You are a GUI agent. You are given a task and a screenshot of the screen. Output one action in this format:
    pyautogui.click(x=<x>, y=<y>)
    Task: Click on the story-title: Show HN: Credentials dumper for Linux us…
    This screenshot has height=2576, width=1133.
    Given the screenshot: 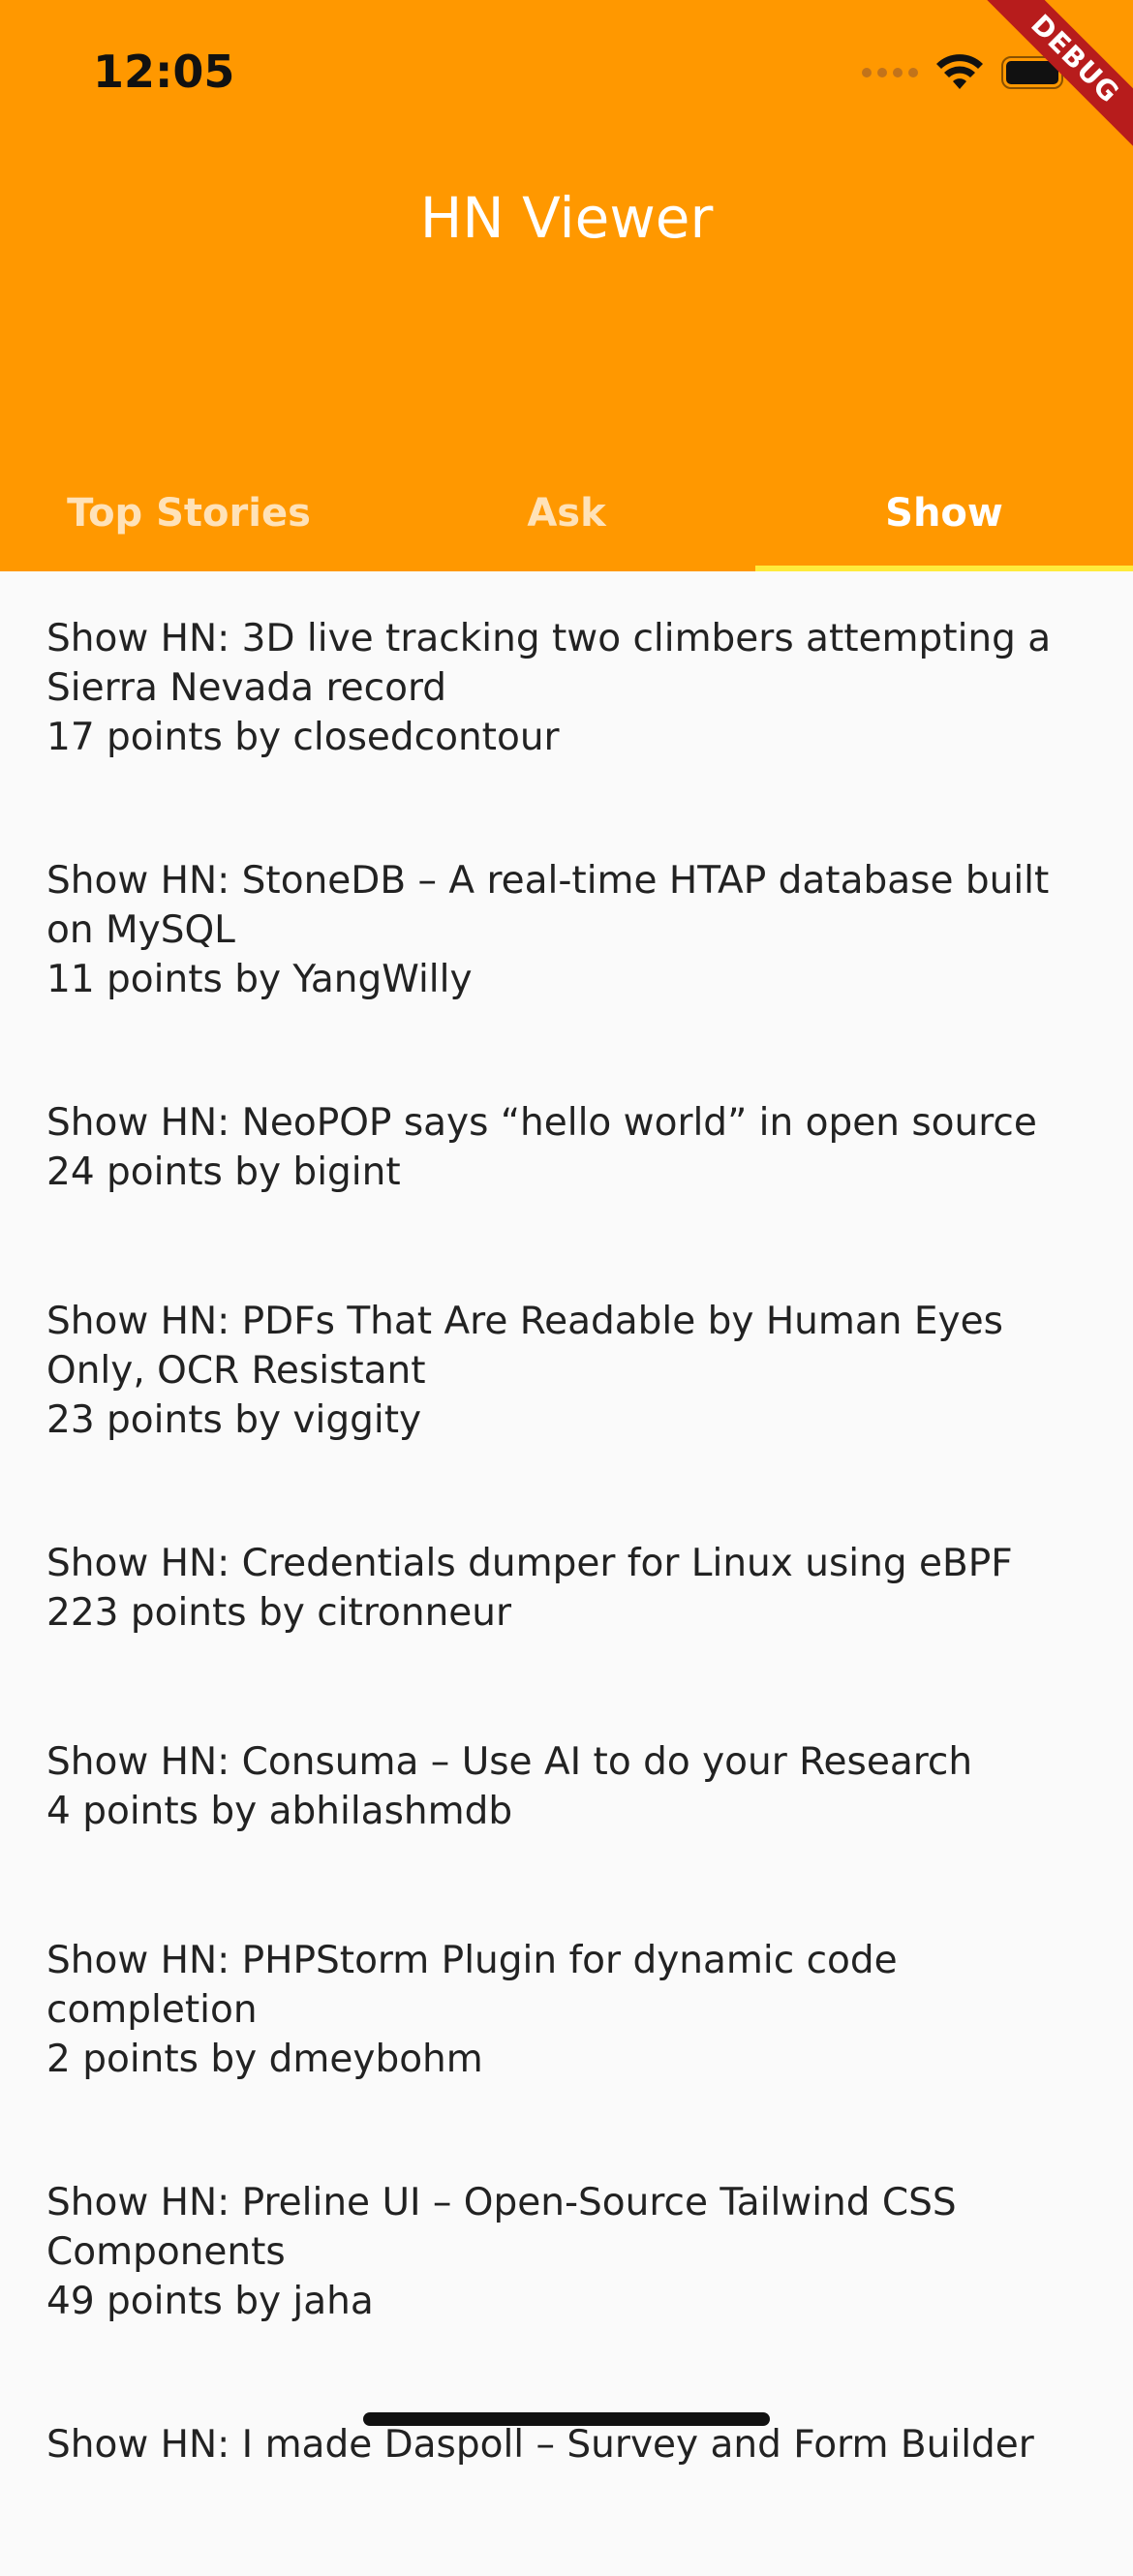 What is the action you would take?
    pyautogui.click(x=529, y=1563)
    